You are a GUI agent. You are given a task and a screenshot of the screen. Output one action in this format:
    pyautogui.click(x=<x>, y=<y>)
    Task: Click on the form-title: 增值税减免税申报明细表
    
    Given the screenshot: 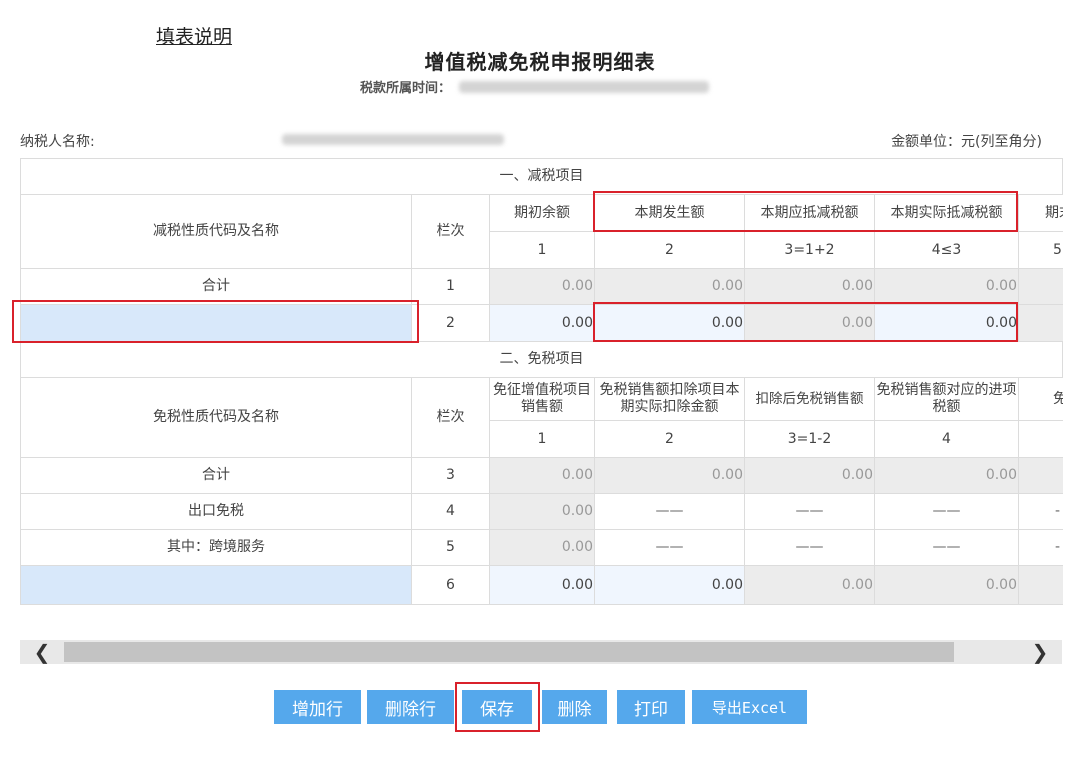 What is the action you would take?
    pyautogui.click(x=540, y=62)
    